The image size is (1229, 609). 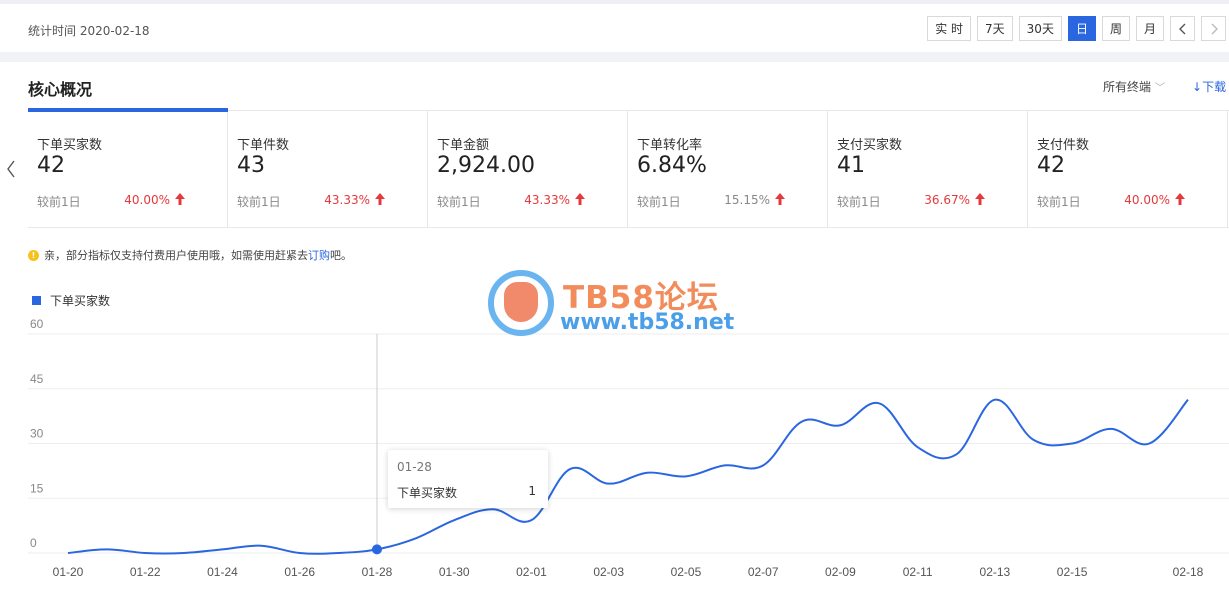 I want to click on y-tick-label: 60, so click(x=37, y=324).